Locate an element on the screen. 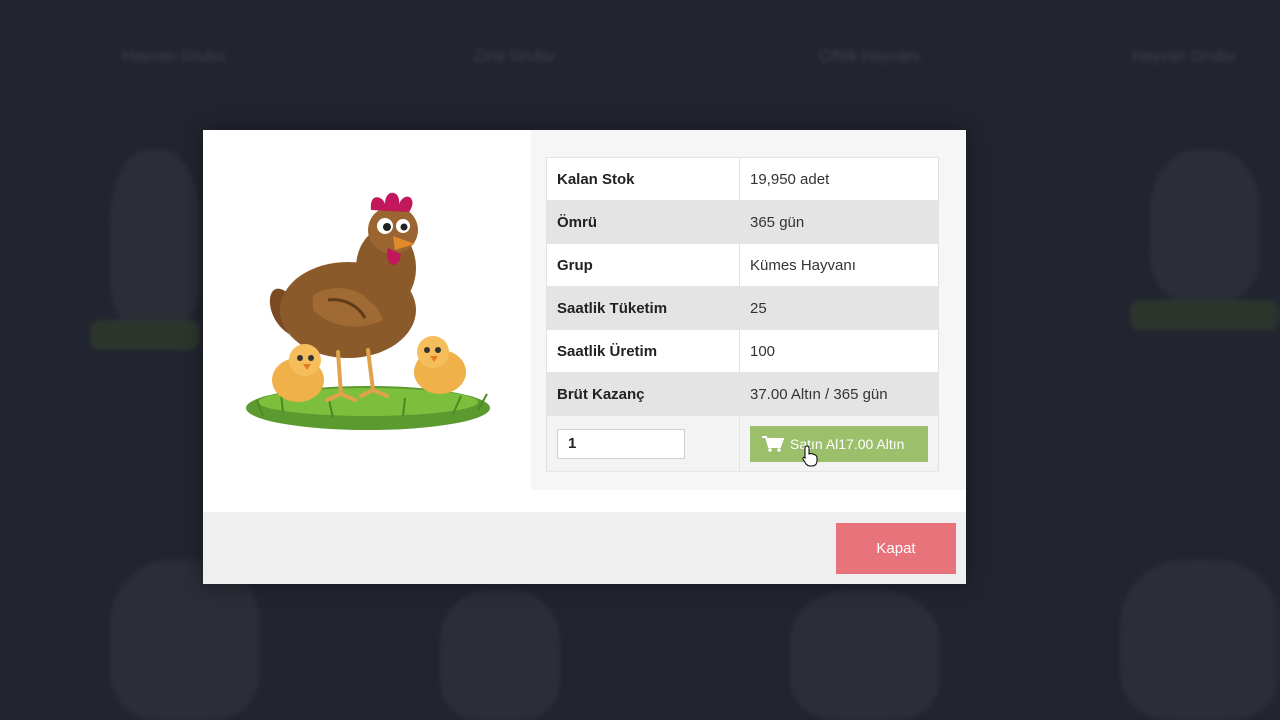 This screenshot has width=1280, height=720. hand-pointer-icon is located at coordinates (810, 456).